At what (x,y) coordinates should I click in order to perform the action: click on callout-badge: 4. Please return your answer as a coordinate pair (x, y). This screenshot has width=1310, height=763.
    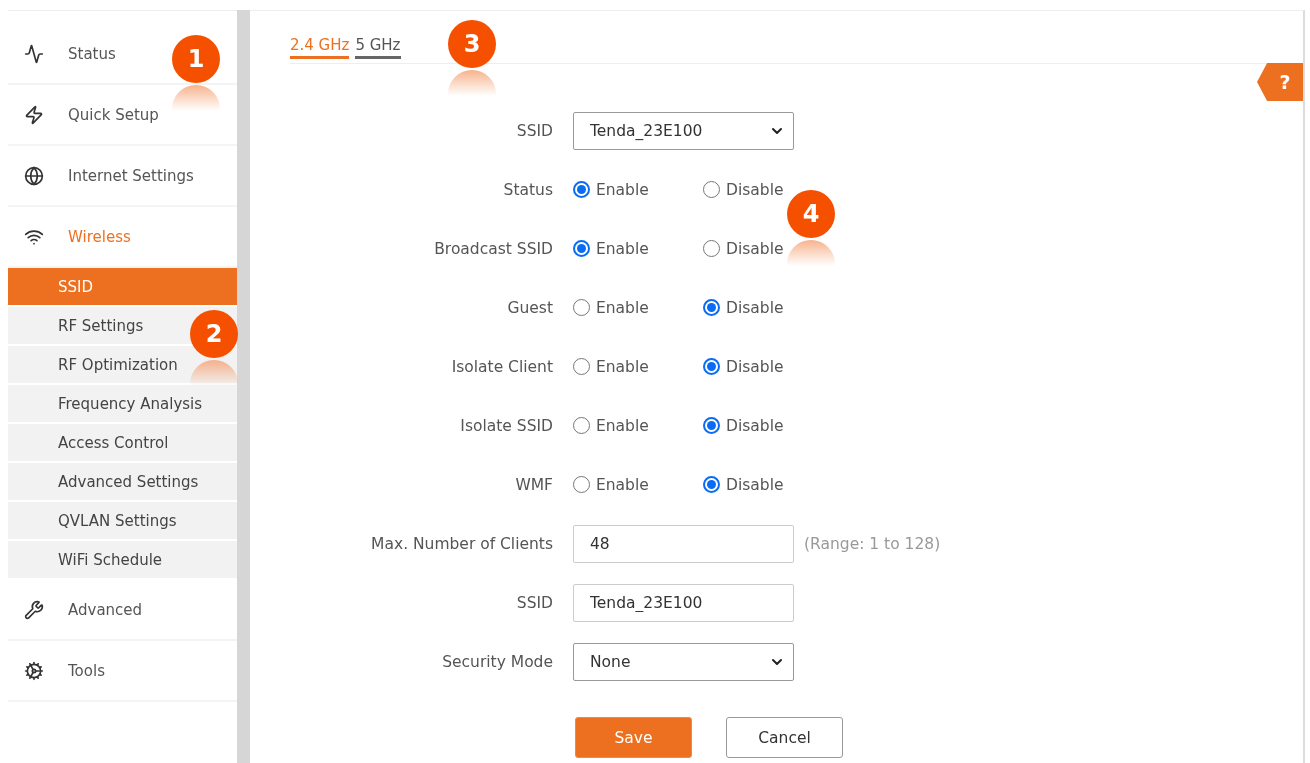
    Looking at the image, I should click on (811, 214).